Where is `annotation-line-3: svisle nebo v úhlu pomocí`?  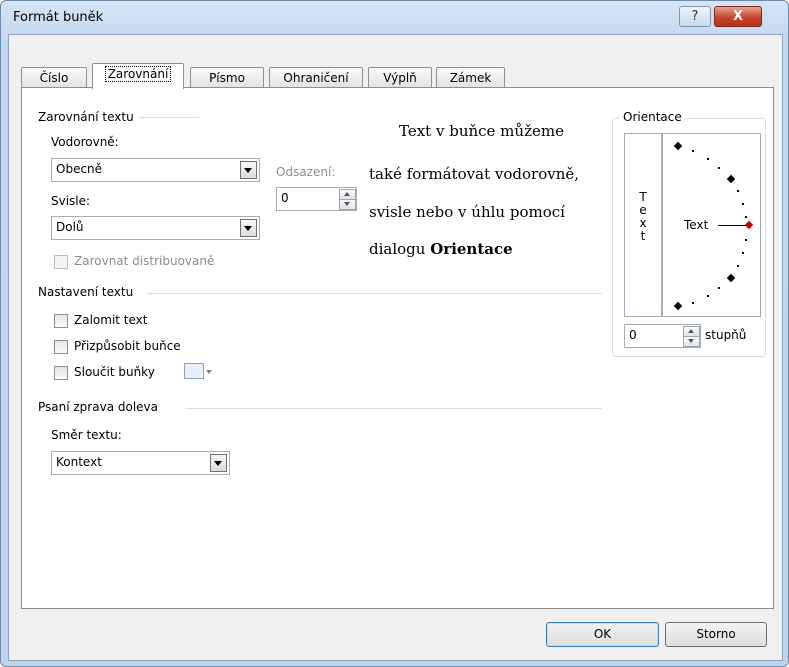
annotation-line-3: svisle nebo v úhlu pomocí is located at coordinates (467, 212).